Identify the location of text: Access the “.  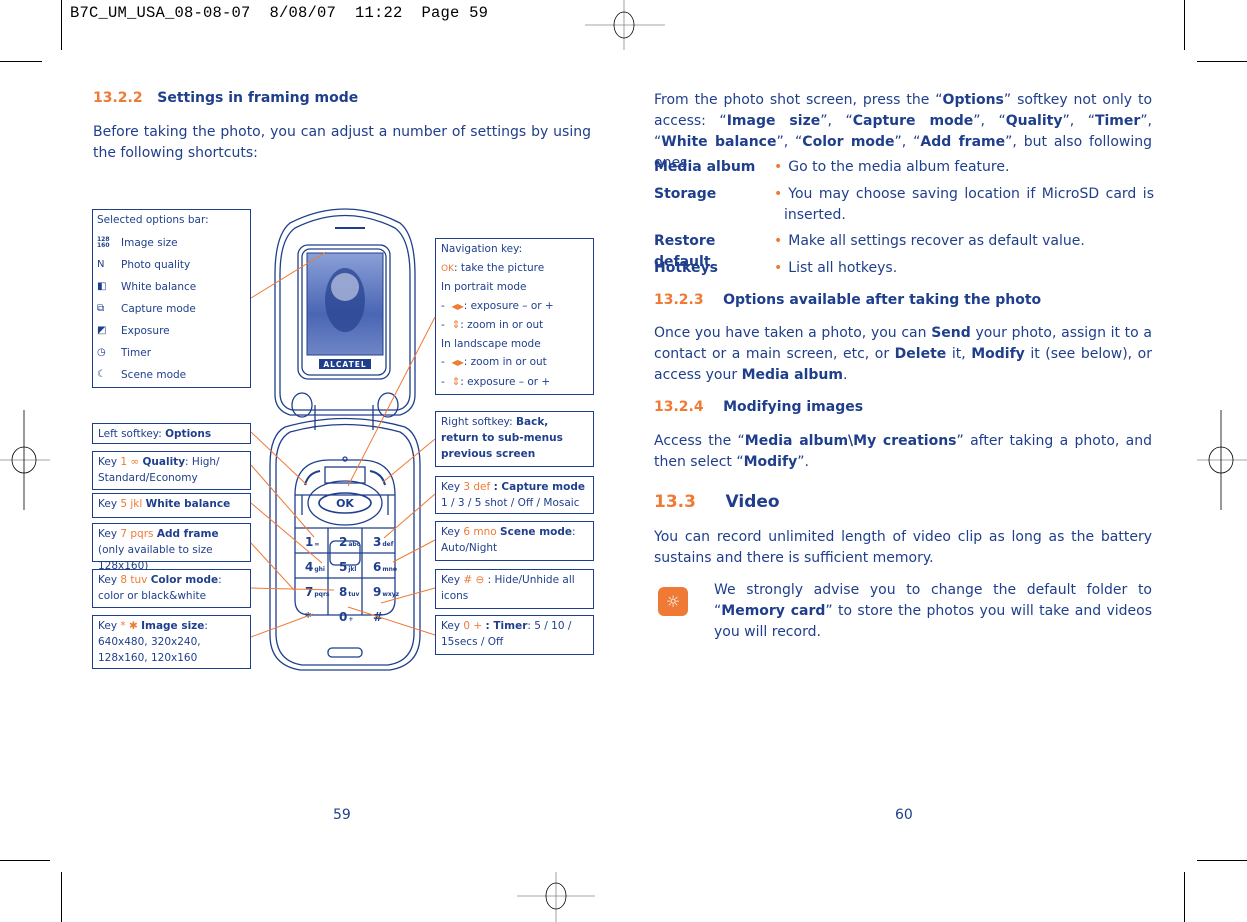
(699, 441).